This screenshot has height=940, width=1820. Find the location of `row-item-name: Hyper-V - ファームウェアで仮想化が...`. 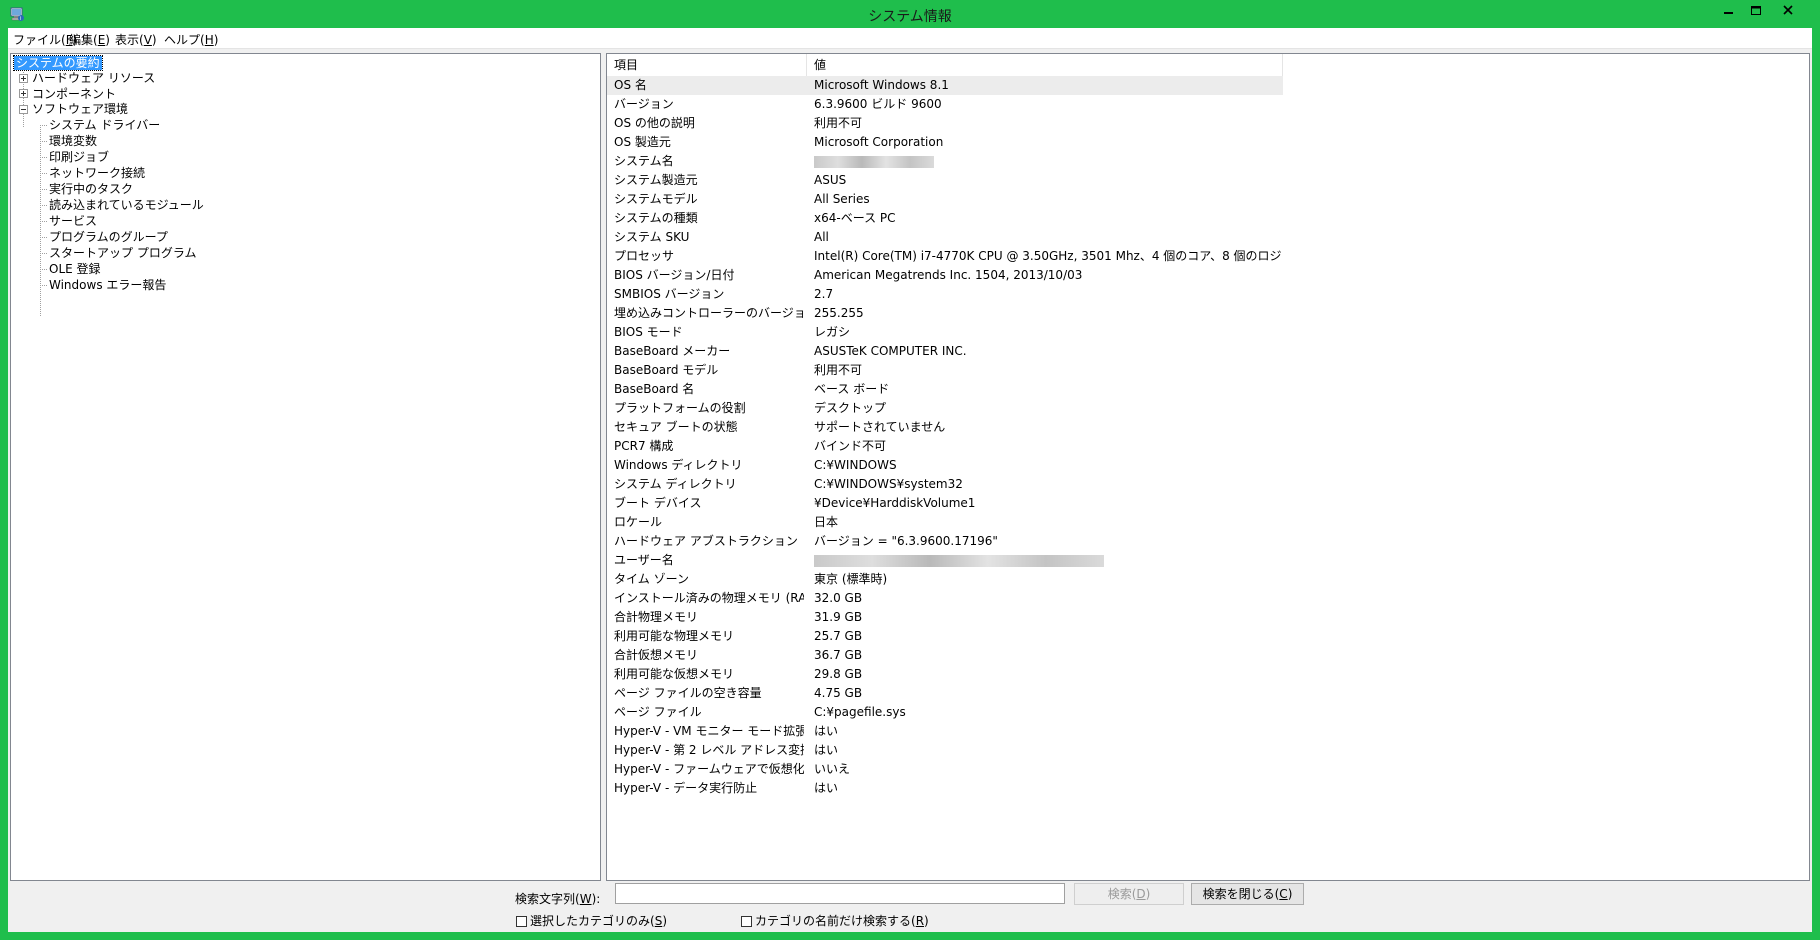

row-item-name: Hyper-V - ファームウェアで仮想化が... is located at coordinates (709, 769).